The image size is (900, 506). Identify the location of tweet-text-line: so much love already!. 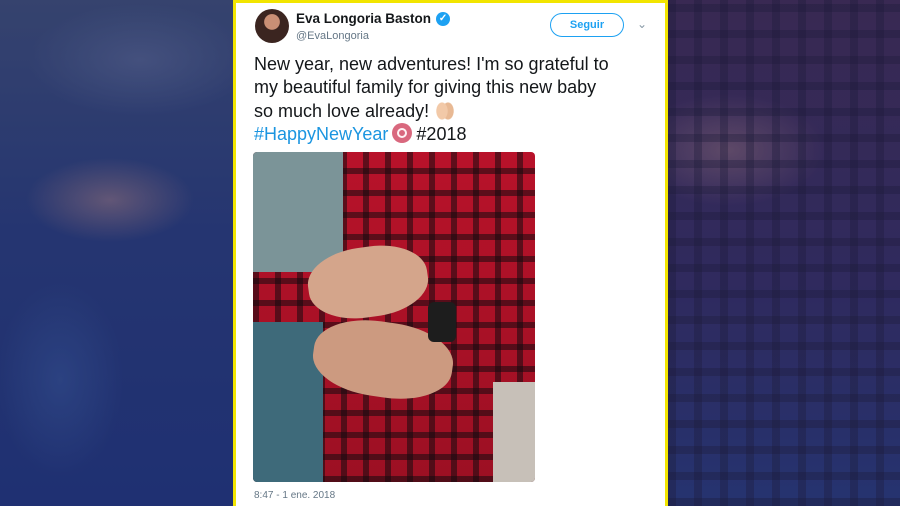
(456, 111).